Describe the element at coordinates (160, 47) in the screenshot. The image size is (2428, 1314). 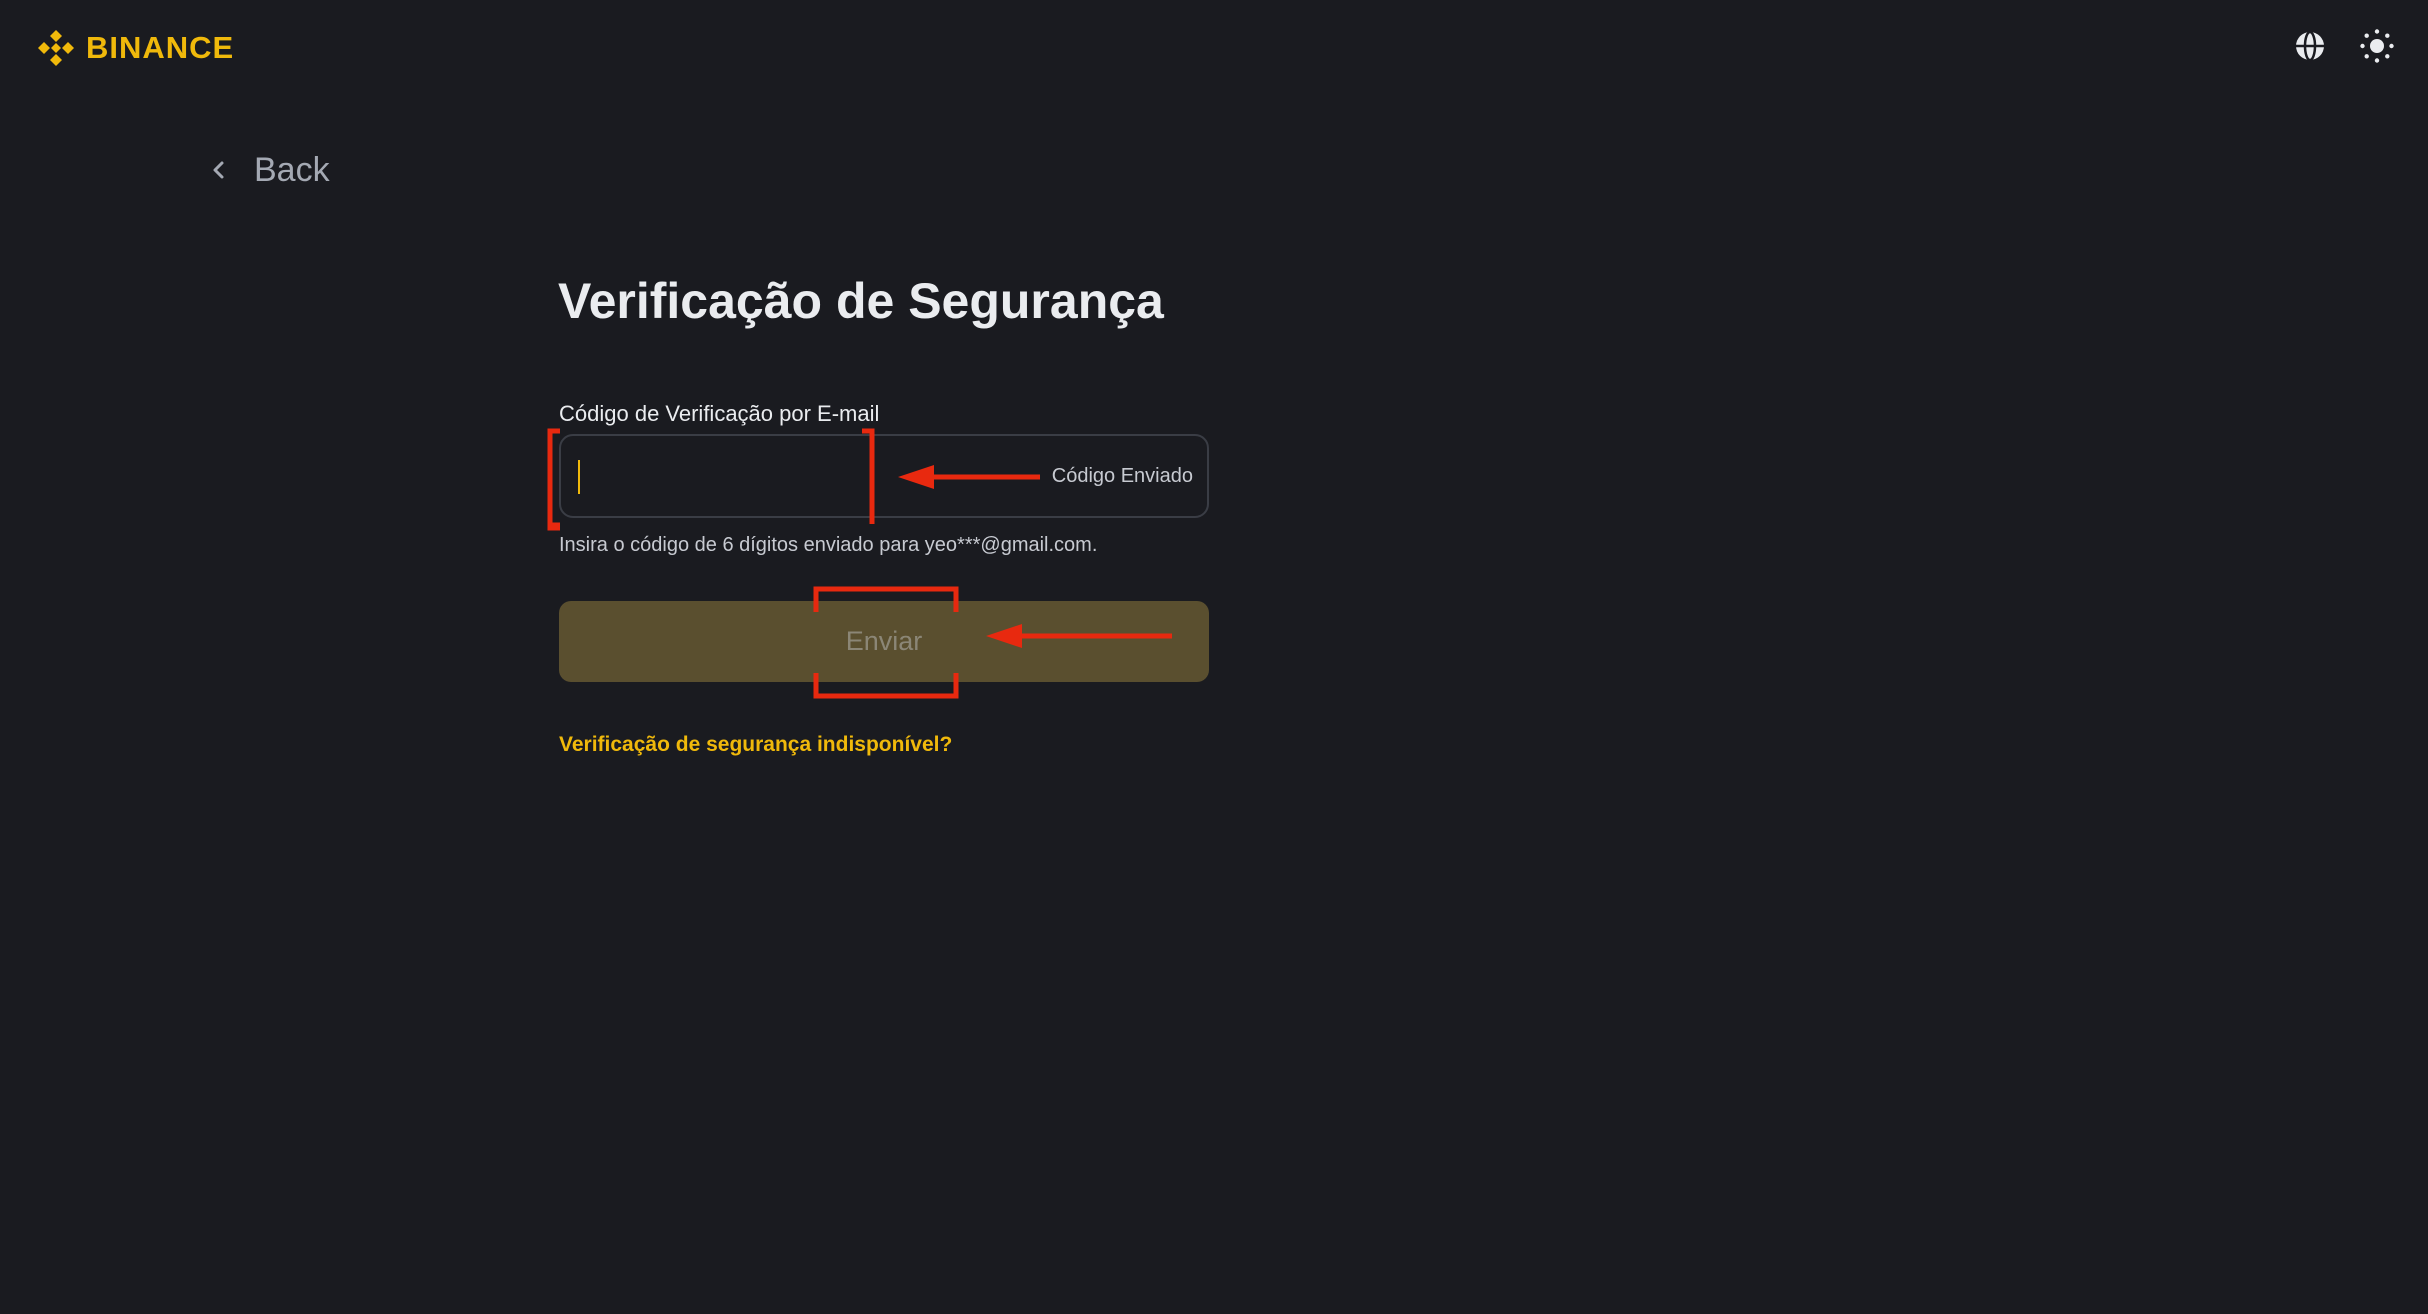
I see `brand-name: BINANCE` at that location.